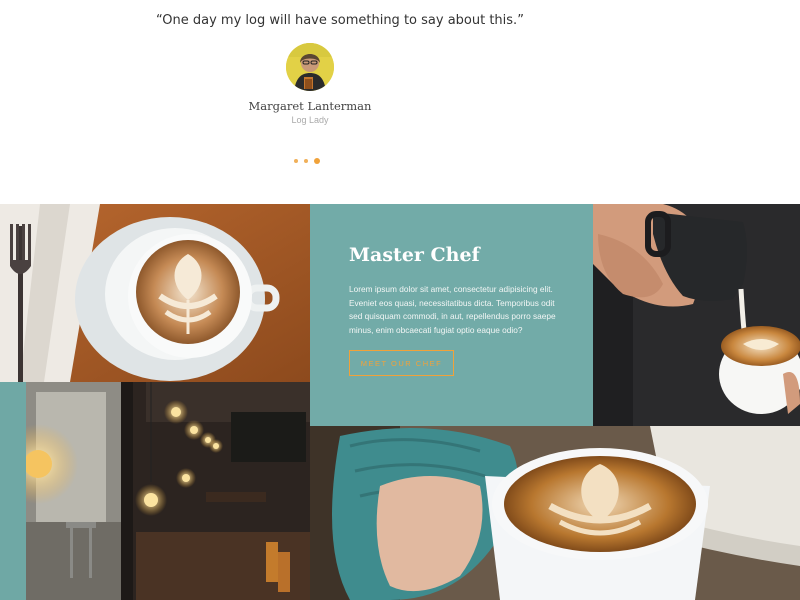 The image size is (800, 600). I want to click on testimonial-author: Margaret Lanterman, so click(310, 106).